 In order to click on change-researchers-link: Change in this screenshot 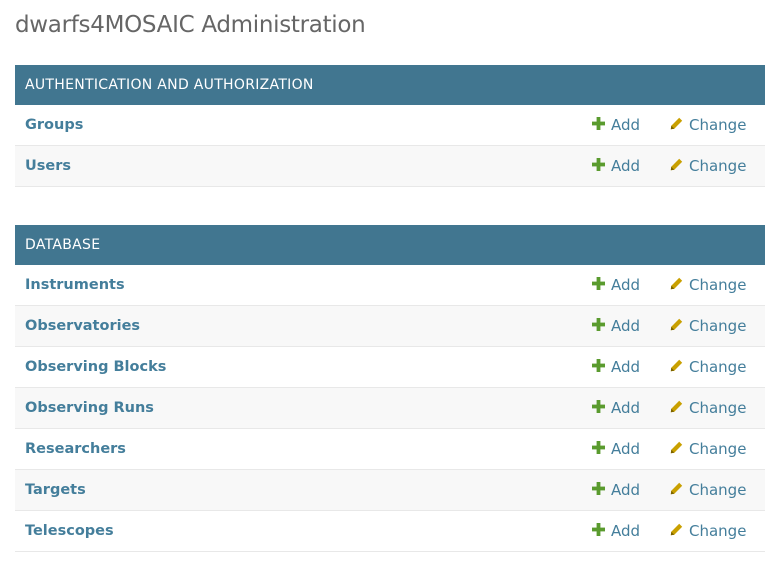, I will do `click(708, 449)`.